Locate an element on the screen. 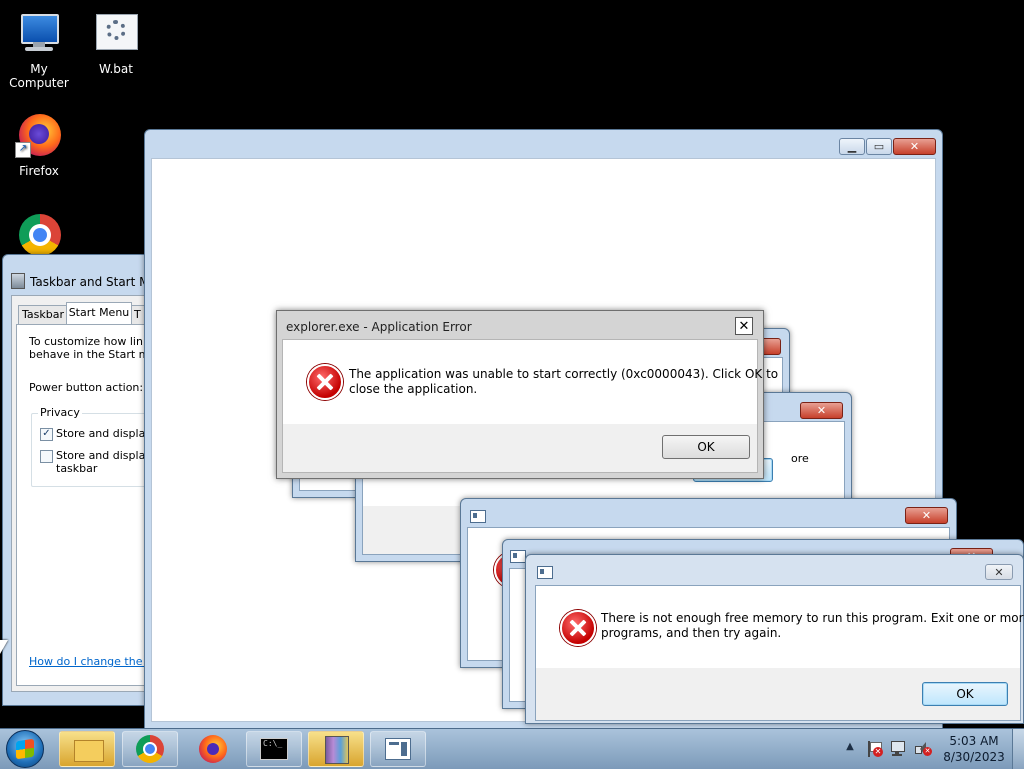 The height and width of the screenshot is (769, 1024). network-icon is located at coordinates (899, 749).